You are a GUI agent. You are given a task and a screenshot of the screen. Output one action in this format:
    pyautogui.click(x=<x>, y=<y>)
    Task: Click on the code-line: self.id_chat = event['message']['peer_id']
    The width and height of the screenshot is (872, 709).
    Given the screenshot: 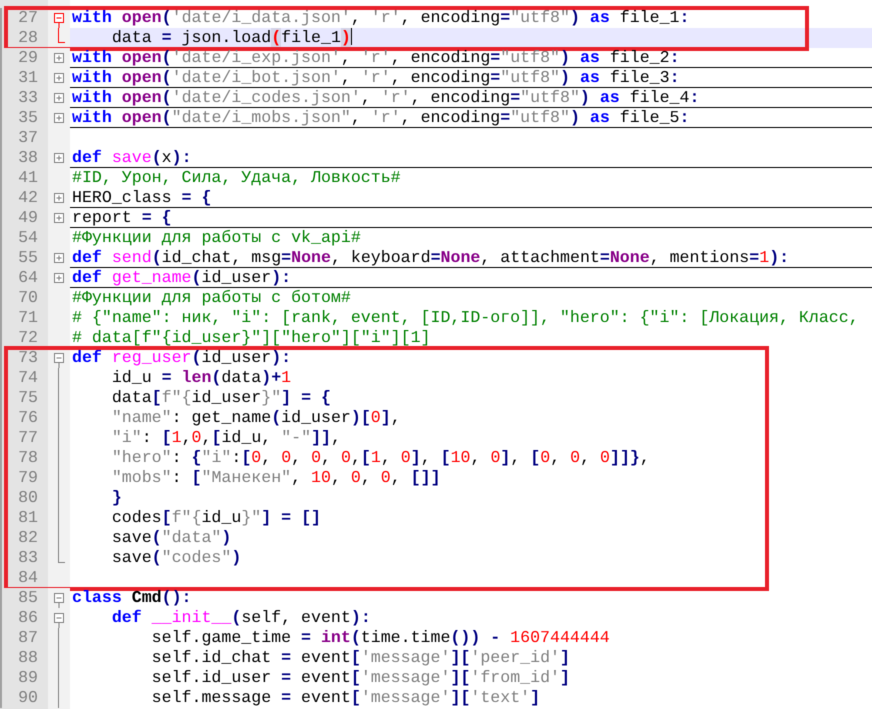 What is the action you would take?
    pyautogui.click(x=360, y=658)
    